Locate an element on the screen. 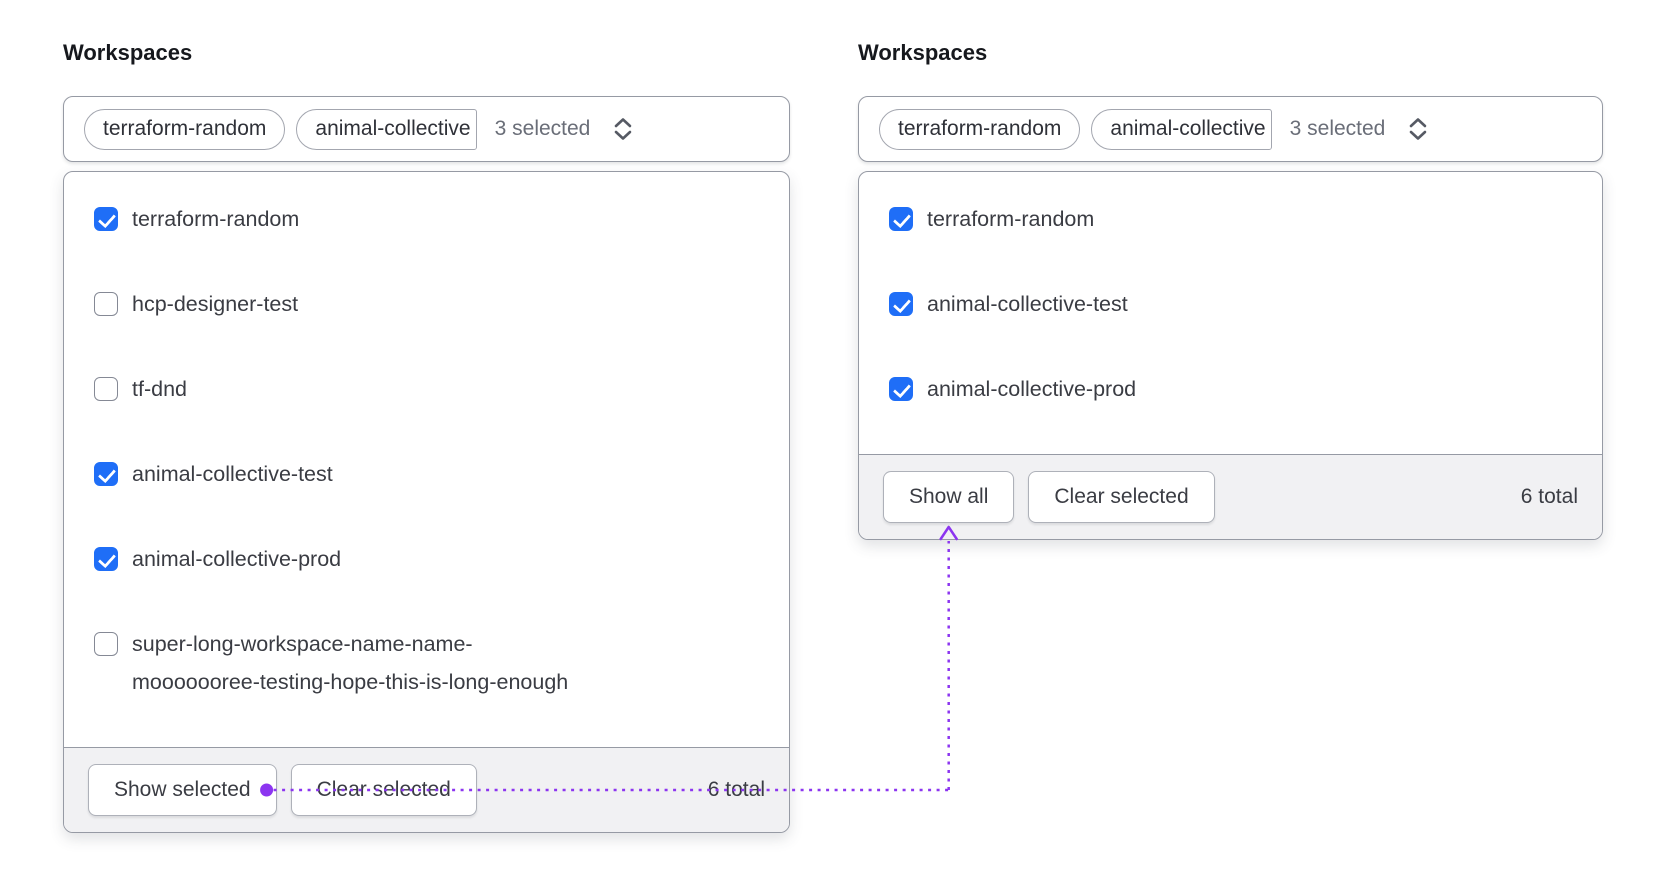 This screenshot has height=892, width=1672. show-all-button: Show all is located at coordinates (949, 497).